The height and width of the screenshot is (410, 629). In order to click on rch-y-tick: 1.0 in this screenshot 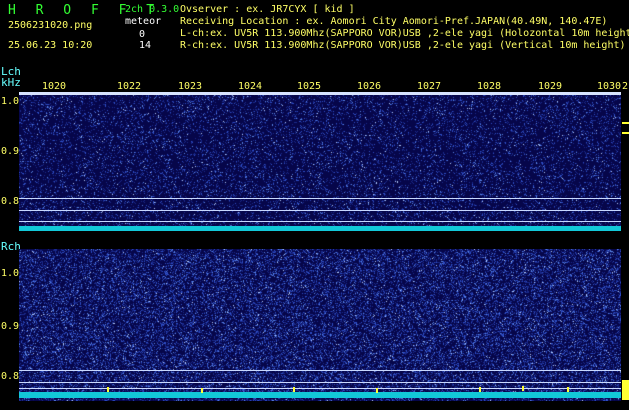, I will do `click(10, 273)`.